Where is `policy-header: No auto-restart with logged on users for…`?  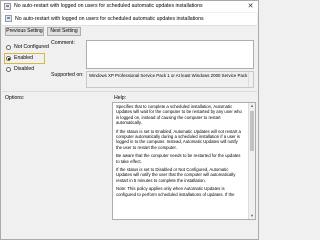 policy-header: No auto-restart with logged on users for… is located at coordinates (129, 19).